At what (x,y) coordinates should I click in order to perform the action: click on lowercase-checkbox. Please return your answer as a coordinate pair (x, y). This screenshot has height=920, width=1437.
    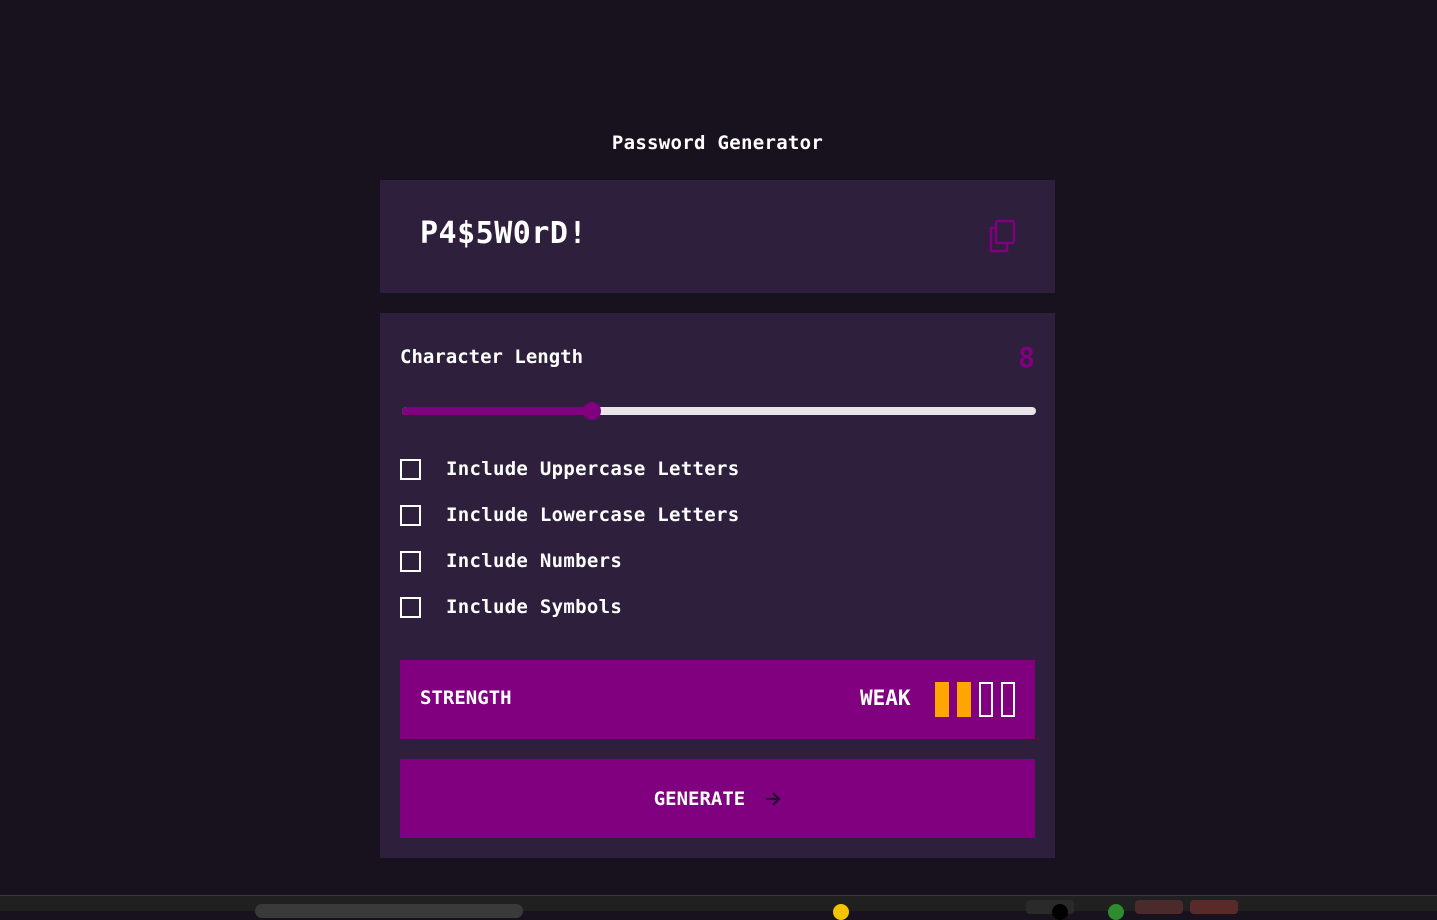
    Looking at the image, I should click on (410, 515).